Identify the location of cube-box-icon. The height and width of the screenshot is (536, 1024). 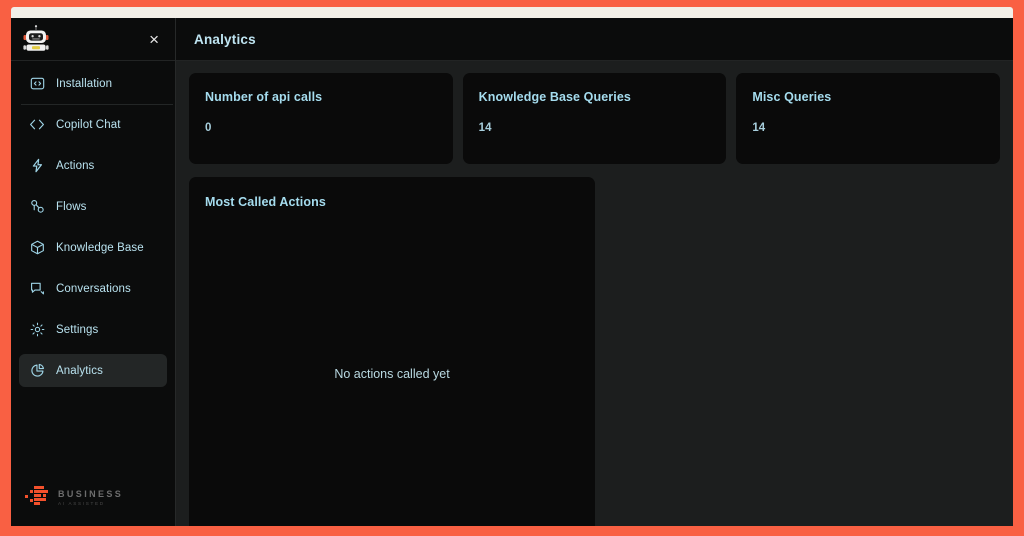
(37, 248).